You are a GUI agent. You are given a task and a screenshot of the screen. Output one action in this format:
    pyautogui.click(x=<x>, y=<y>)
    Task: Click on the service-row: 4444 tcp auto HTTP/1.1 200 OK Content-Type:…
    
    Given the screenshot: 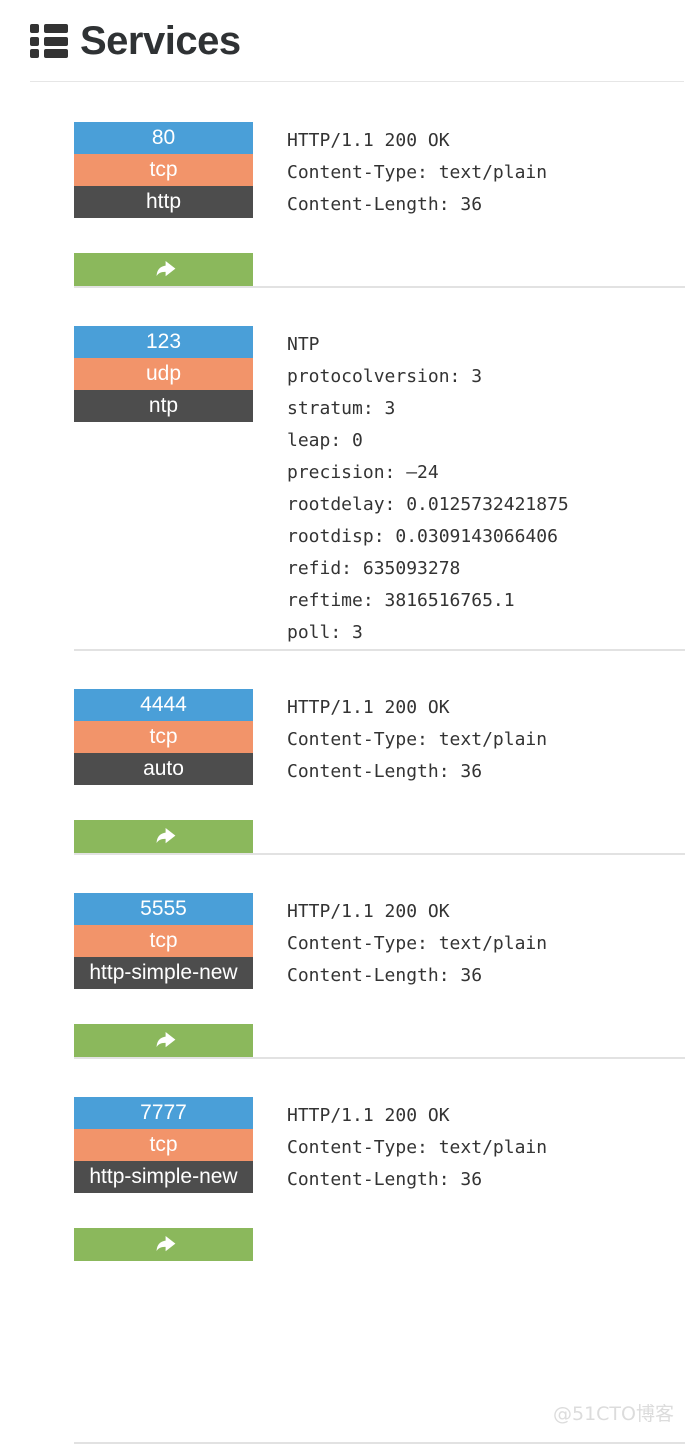 What is the action you would take?
    pyautogui.click(x=344, y=751)
    